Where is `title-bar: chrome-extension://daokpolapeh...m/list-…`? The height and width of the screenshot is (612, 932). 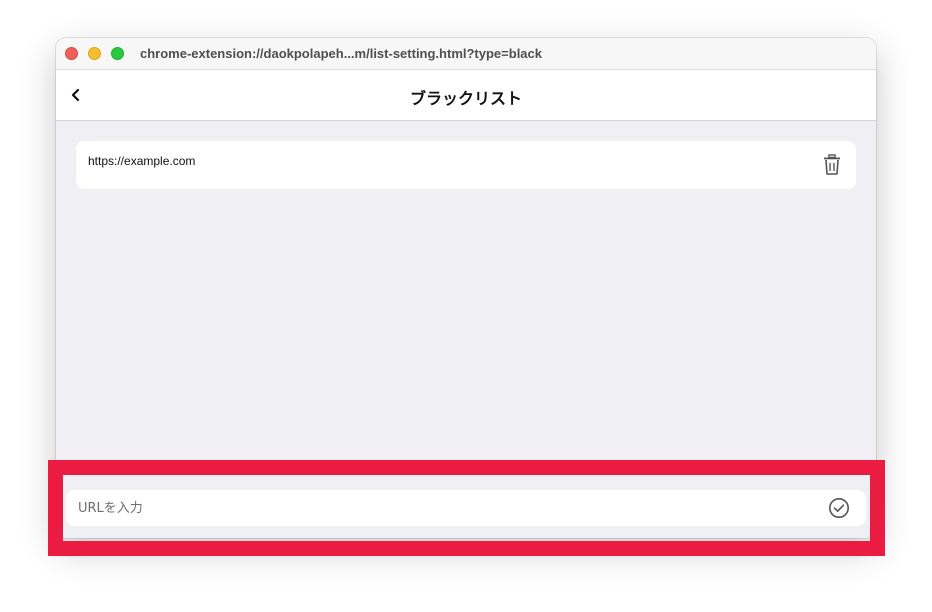 title-bar: chrome-extension://daokpolapeh...m/list-… is located at coordinates (466, 54).